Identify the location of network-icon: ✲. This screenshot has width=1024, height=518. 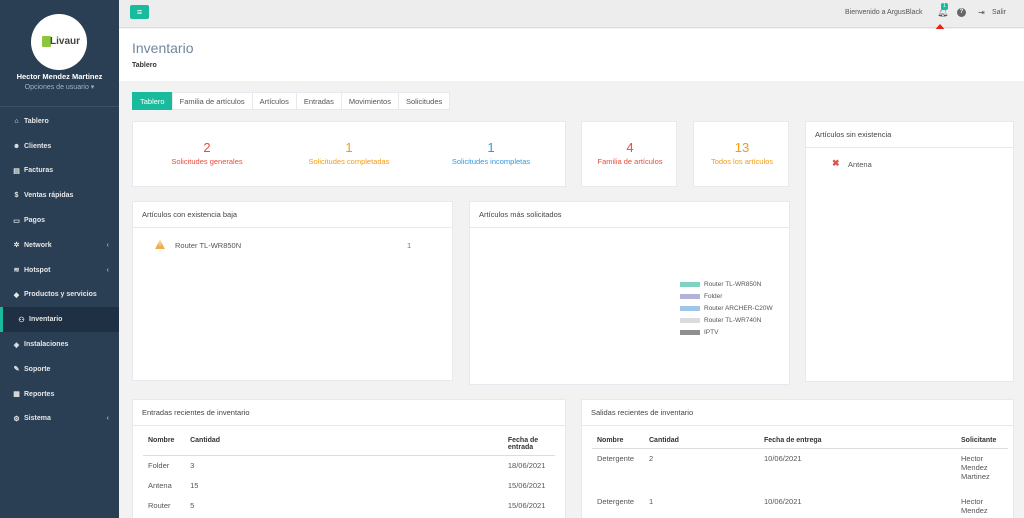
(16, 246).